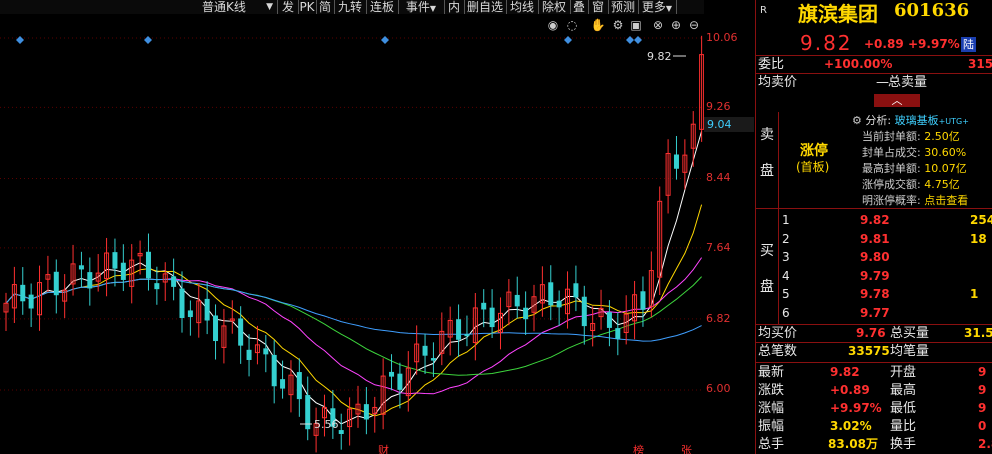 This screenshot has height=454, width=992. Describe the element at coordinates (891, 136) in the screenshot. I see `limit-stat-label: 当前封单额:` at that location.